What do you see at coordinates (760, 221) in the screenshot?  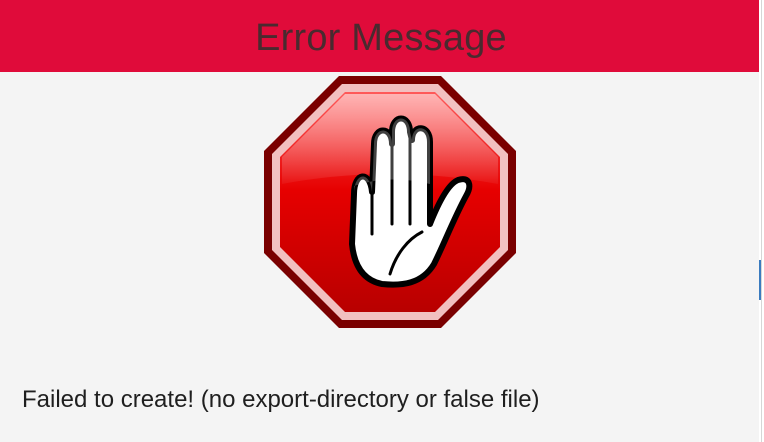 I see `window-edge` at bounding box center [760, 221].